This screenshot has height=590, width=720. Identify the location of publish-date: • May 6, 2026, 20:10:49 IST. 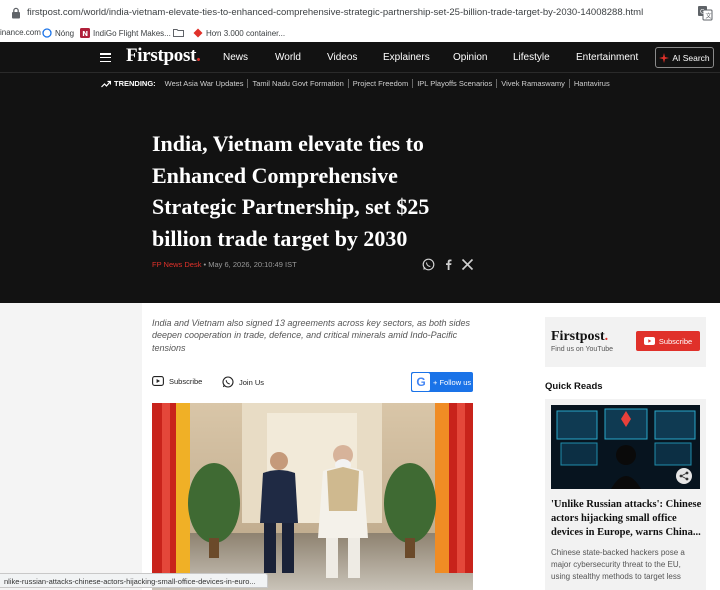
(249, 264).